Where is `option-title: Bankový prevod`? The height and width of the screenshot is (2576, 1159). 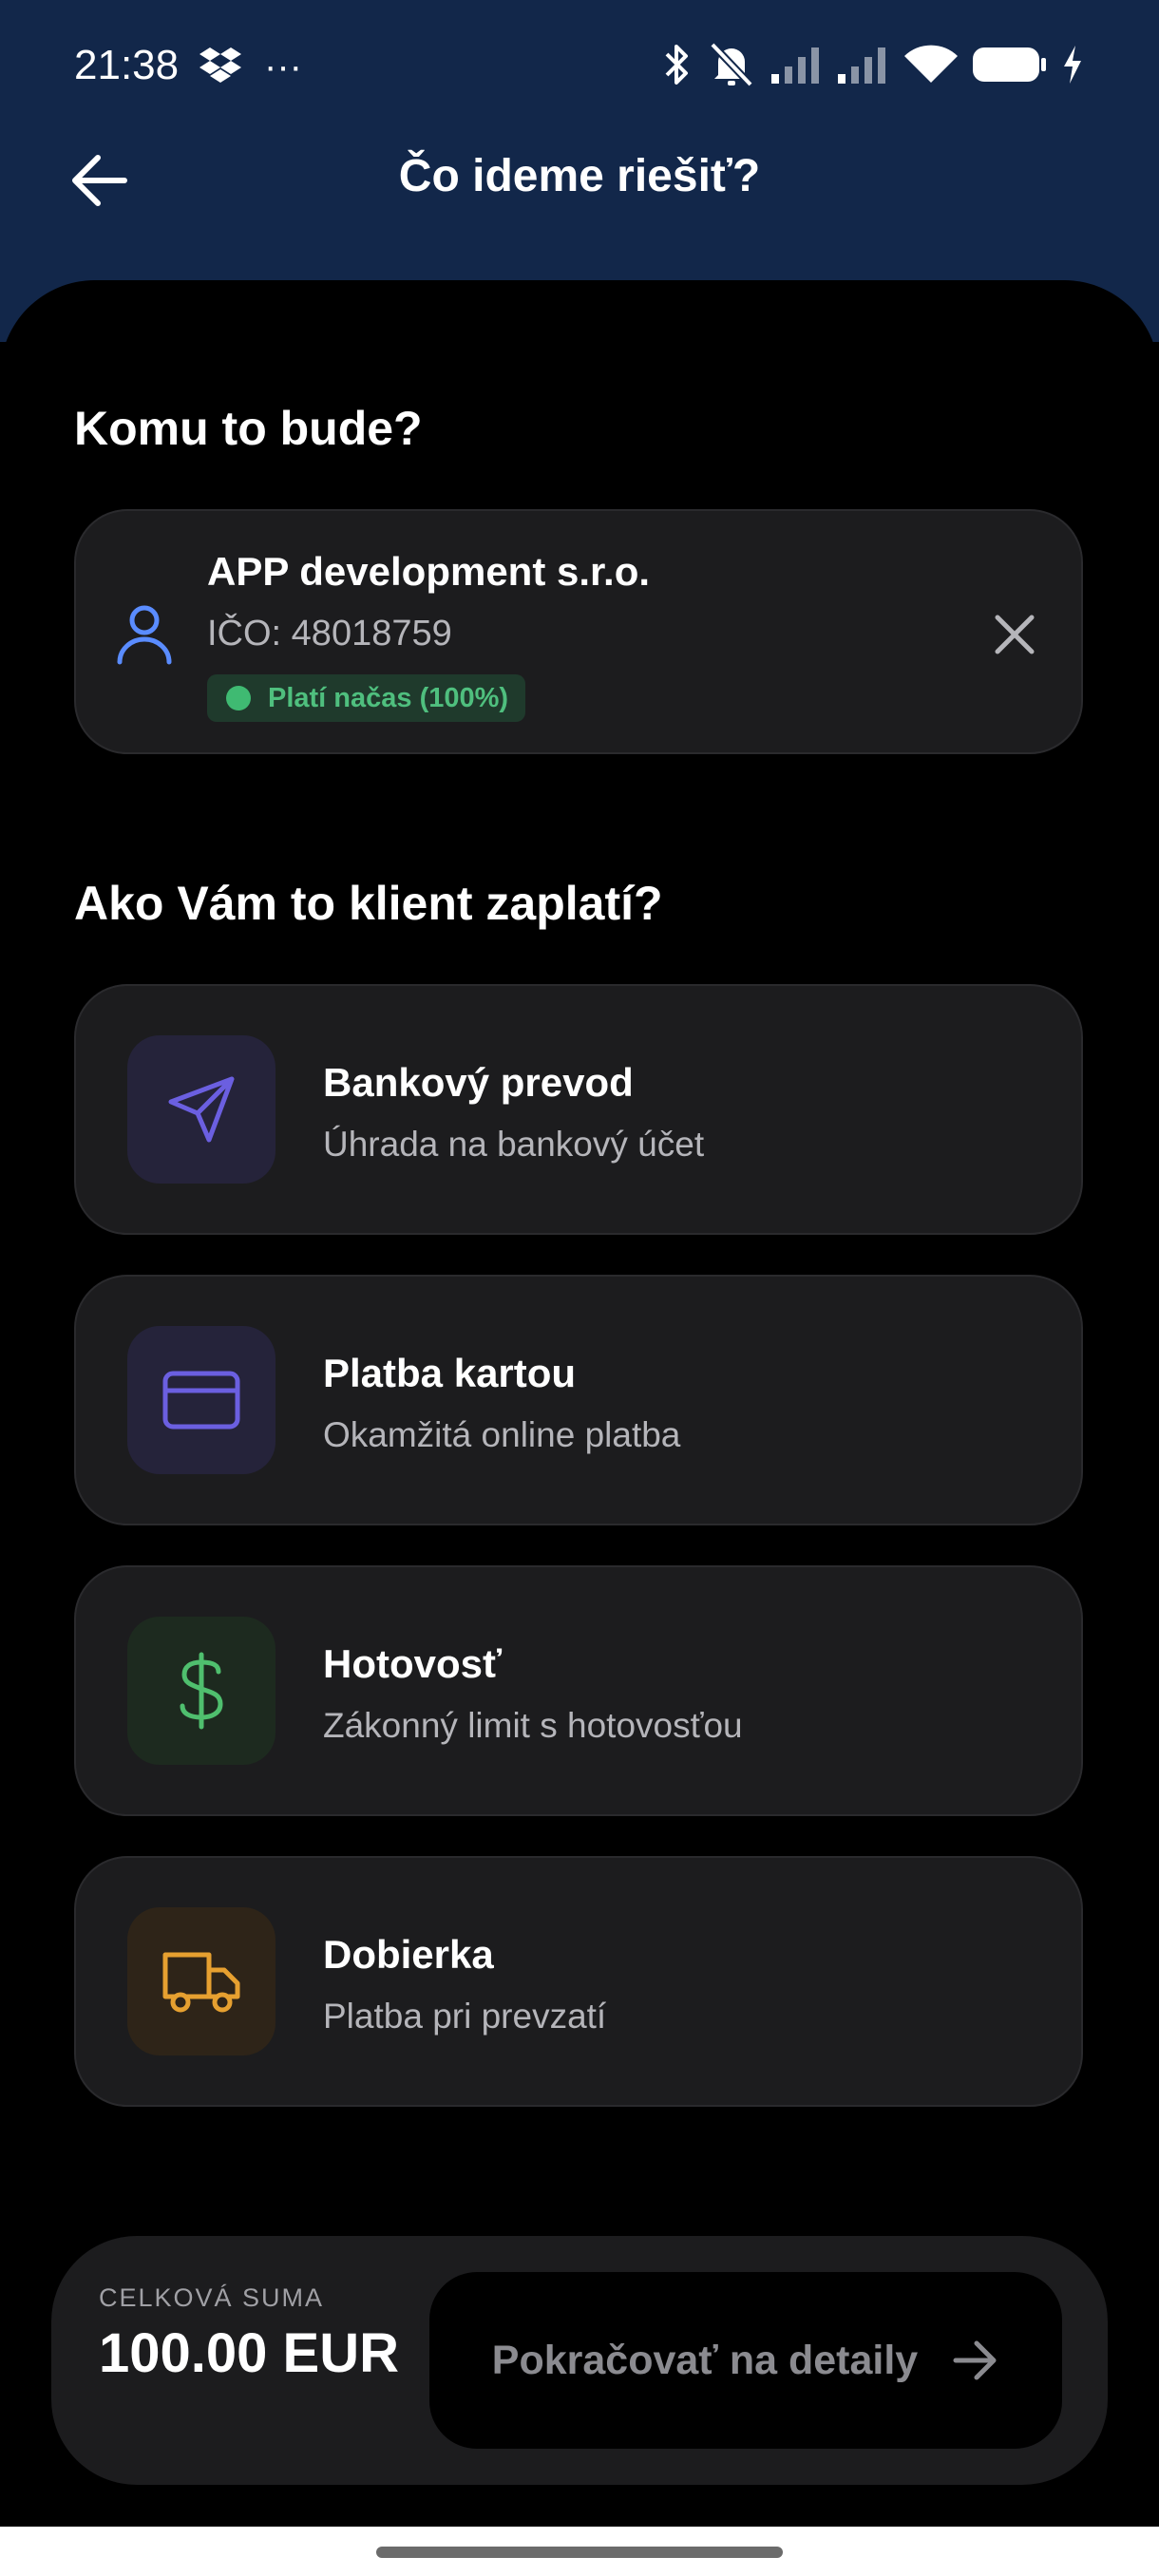 option-title: Bankový prevod is located at coordinates (478, 1082).